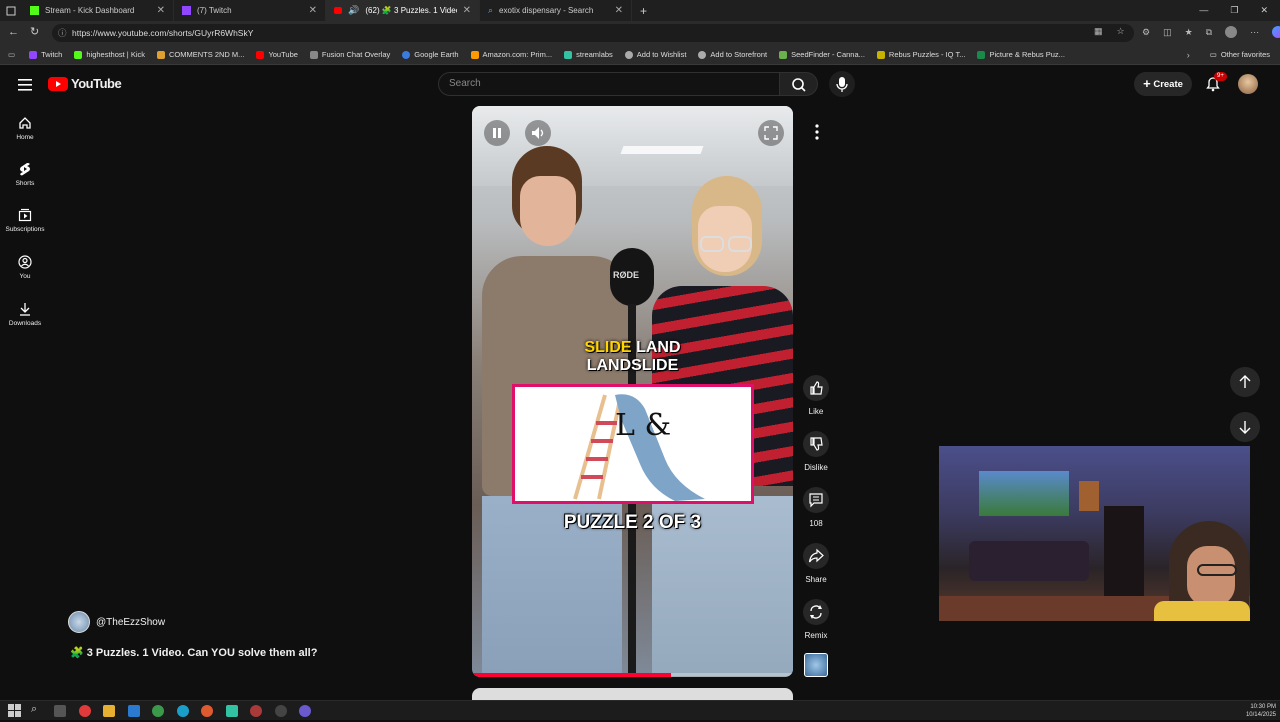 Image resolution: width=1280 pixels, height=722 pixels. Describe the element at coordinates (250, 10) in the screenshot. I see `tab-twitch: (7) Twitch ✕` at that location.